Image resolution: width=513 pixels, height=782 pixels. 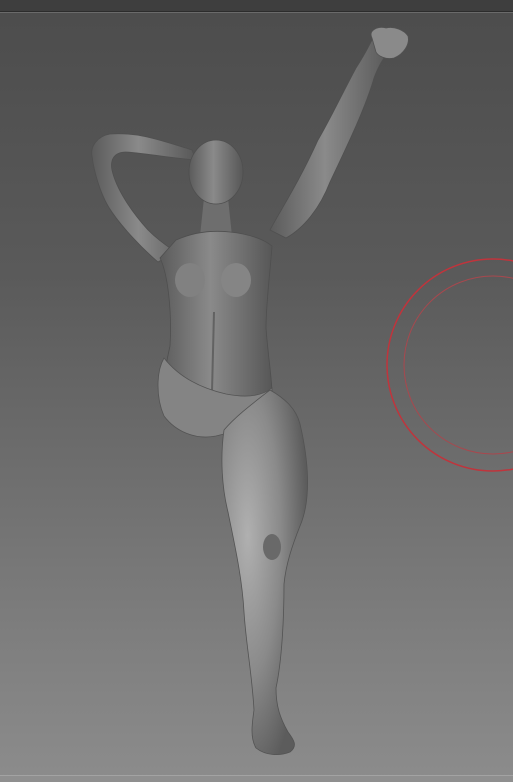 I want to click on brush-cursor-icon, so click(x=449, y=365).